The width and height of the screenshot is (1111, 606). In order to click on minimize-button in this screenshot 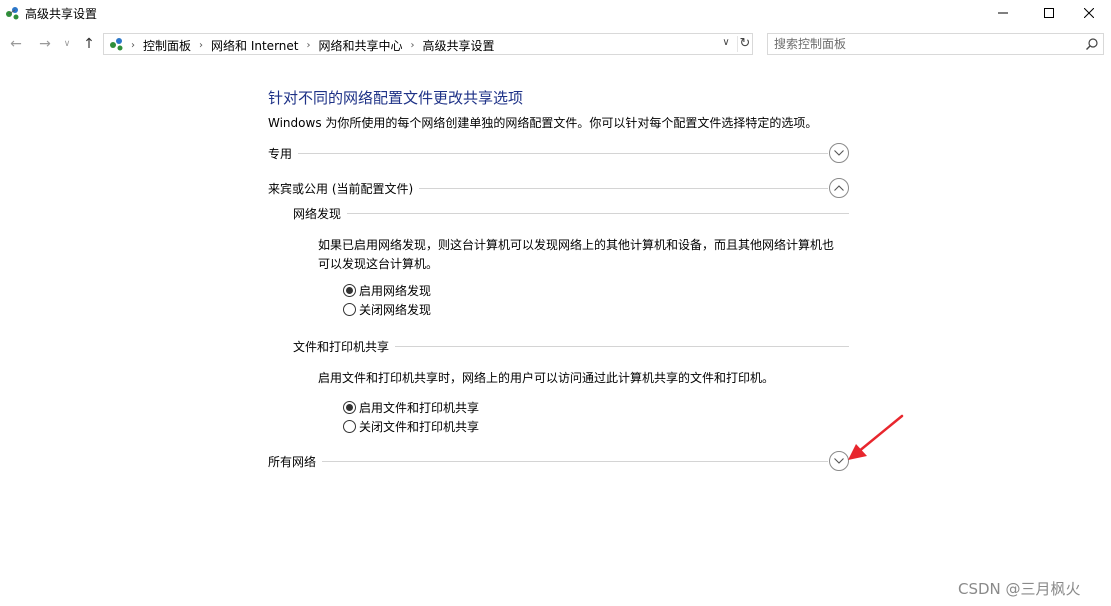, I will do `click(1003, 13)`.